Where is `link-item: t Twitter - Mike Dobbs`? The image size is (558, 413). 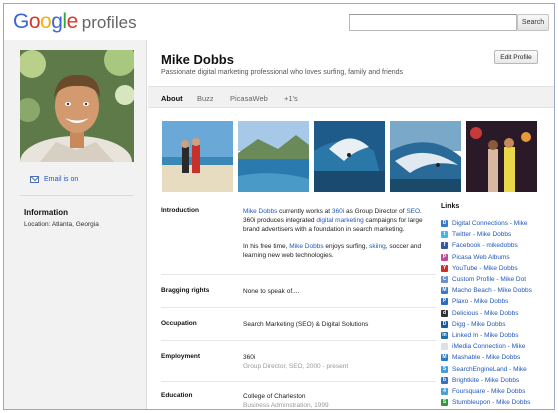
link-item: t Twitter - Mike Dobbs is located at coordinates (497, 234).